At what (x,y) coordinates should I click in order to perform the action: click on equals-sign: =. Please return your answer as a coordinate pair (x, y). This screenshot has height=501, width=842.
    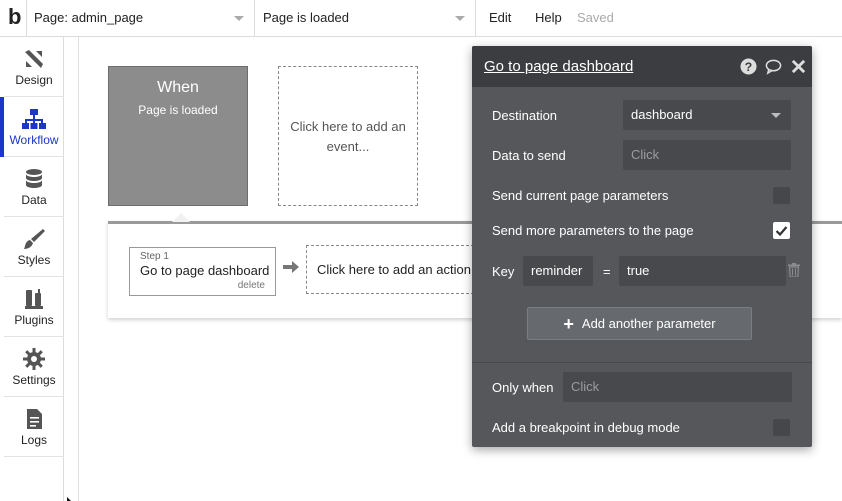
    Looking at the image, I should click on (607, 271).